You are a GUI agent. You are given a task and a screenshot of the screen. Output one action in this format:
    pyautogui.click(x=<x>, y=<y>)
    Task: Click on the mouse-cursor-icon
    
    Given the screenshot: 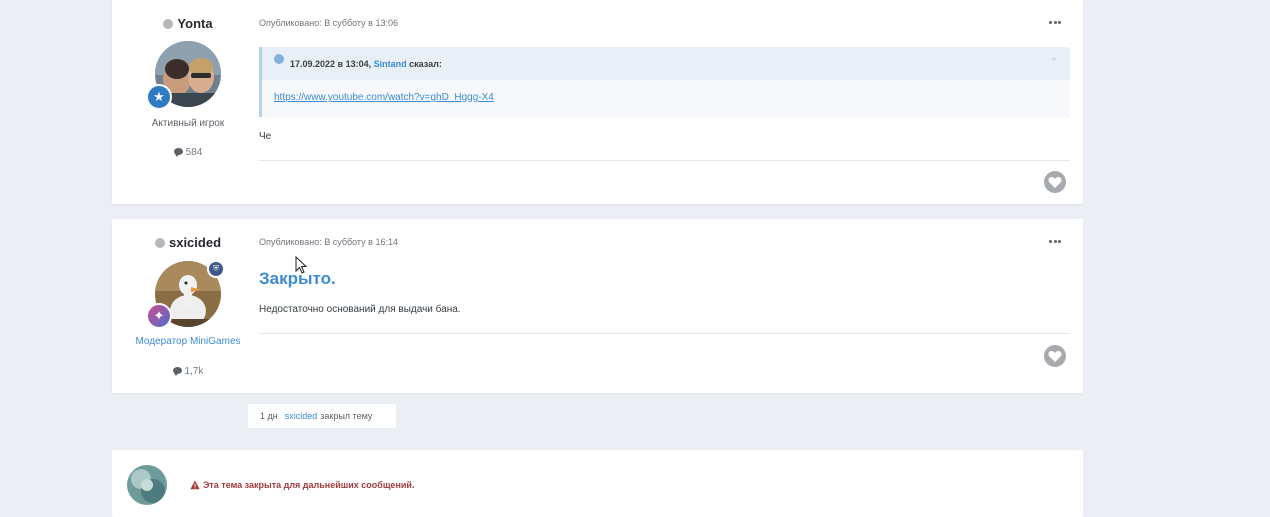 What is the action you would take?
    pyautogui.click(x=301, y=265)
    